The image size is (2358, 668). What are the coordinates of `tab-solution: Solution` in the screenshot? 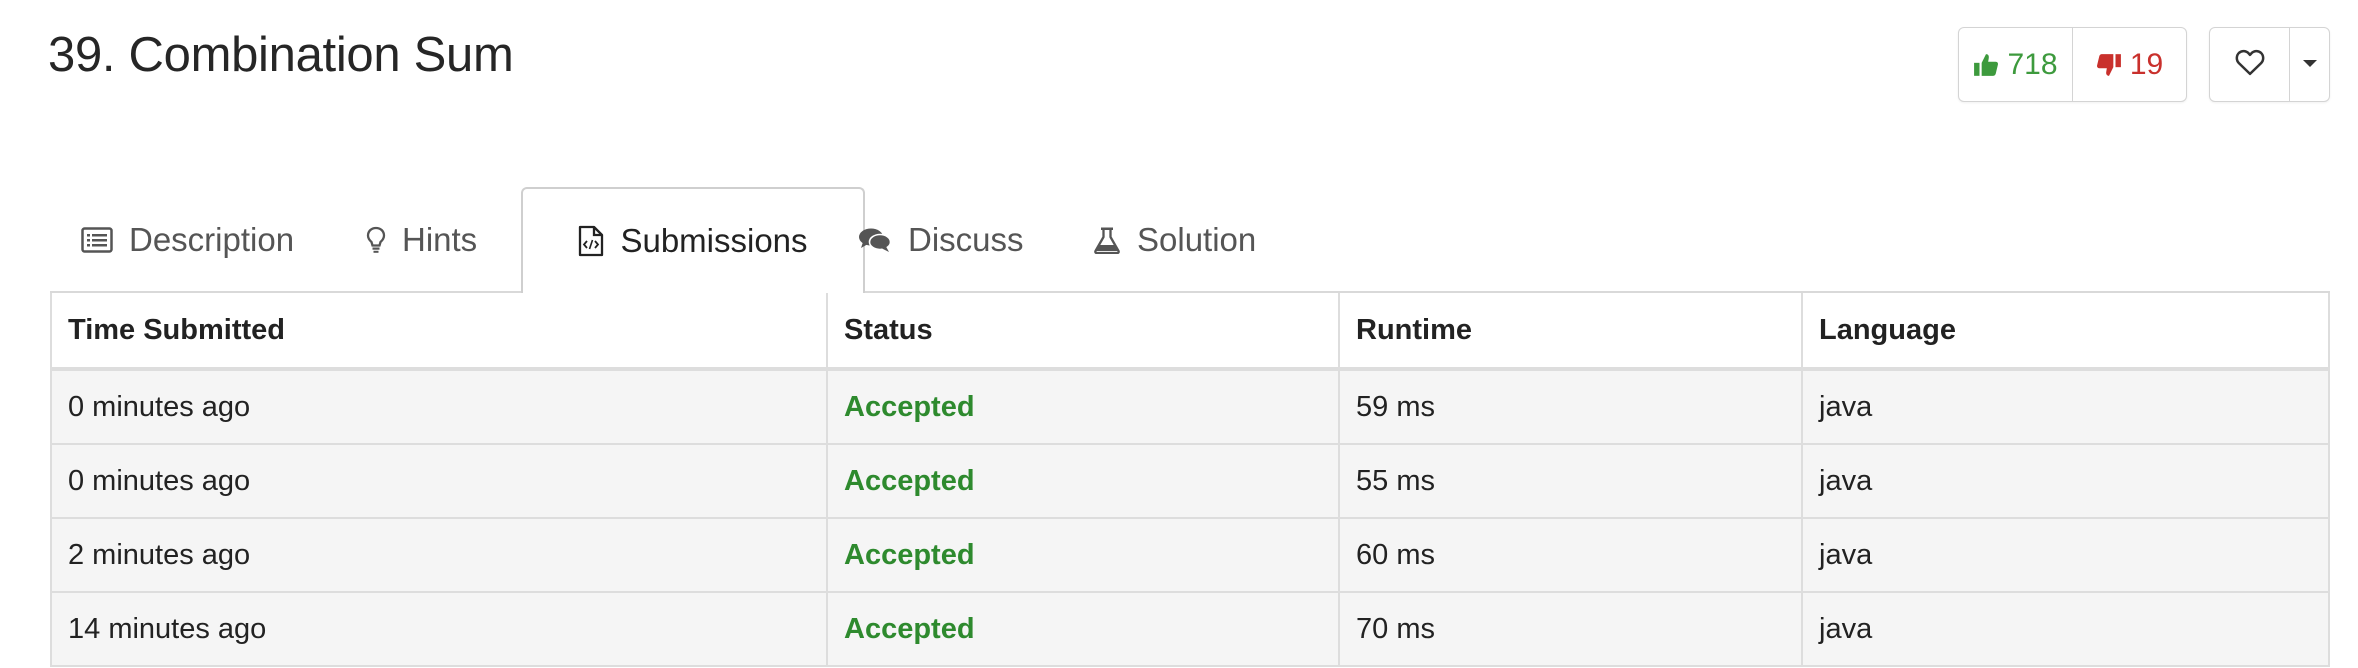 It's located at (1174, 240).